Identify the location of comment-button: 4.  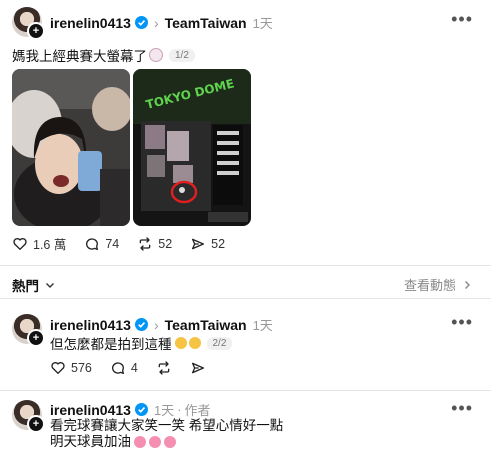
(124, 368).